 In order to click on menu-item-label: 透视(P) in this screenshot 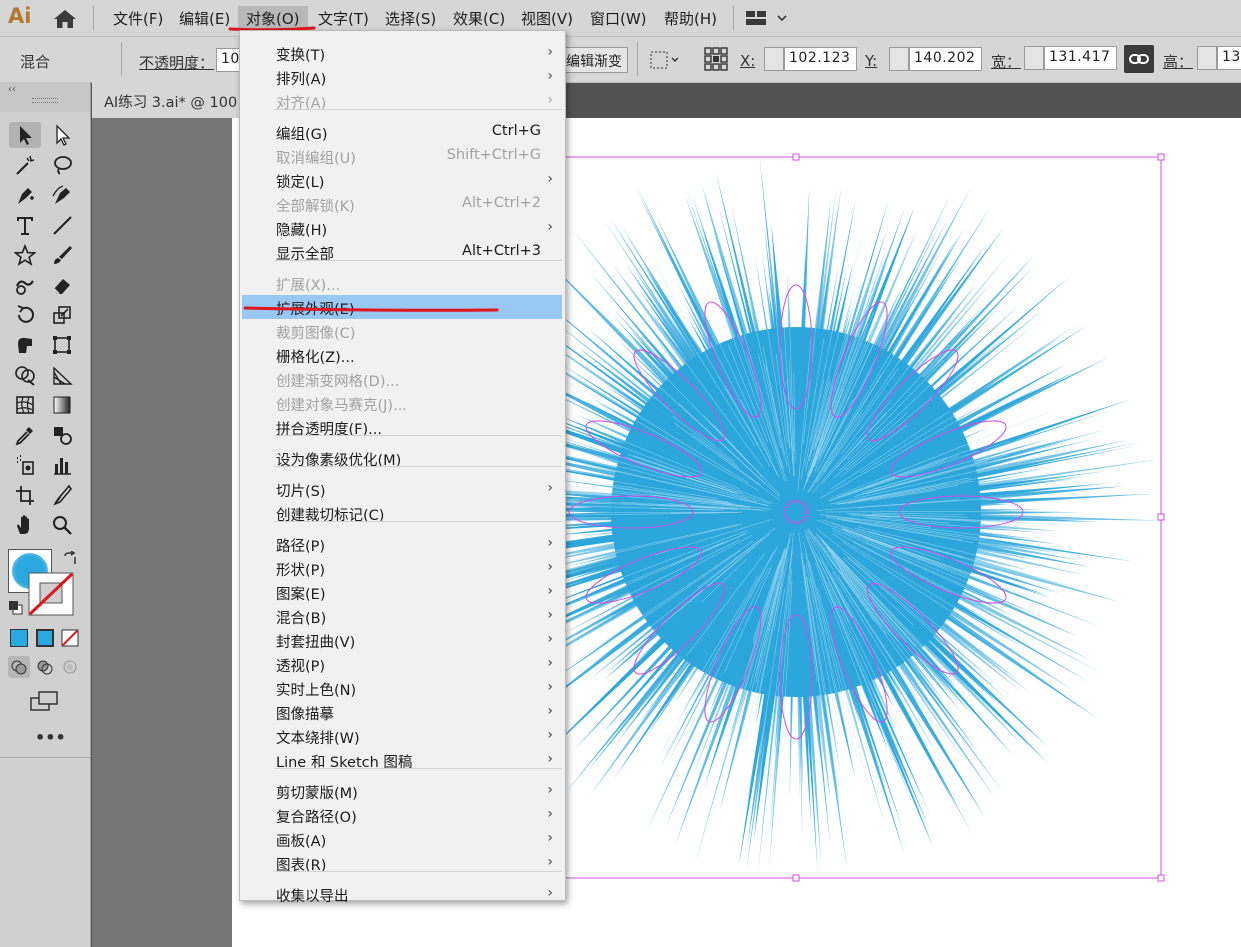, I will do `click(301, 667)`.